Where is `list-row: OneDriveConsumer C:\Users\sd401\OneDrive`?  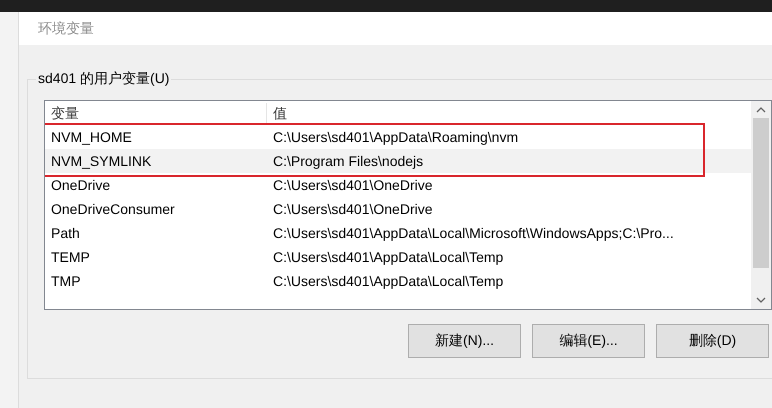 list-row: OneDriveConsumer C:\Users\sd401\OneDrive is located at coordinates (398, 209).